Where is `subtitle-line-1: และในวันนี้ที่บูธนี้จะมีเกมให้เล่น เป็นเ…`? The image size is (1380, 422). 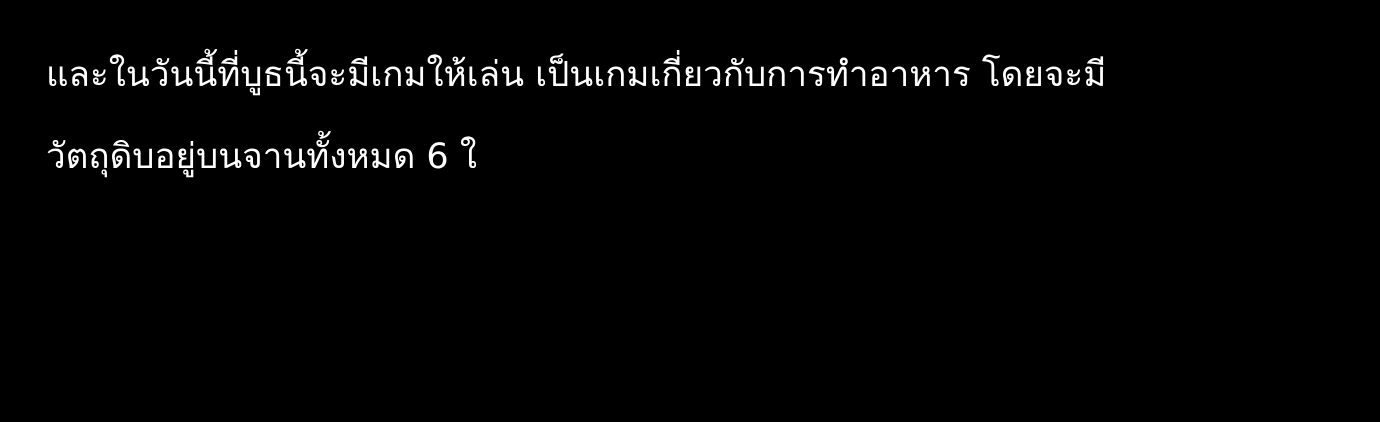
subtitle-line-1: และในวันนี้ที่บูธนี้จะมีเกมให้เล่น เป็นเ… is located at coordinates (576, 75).